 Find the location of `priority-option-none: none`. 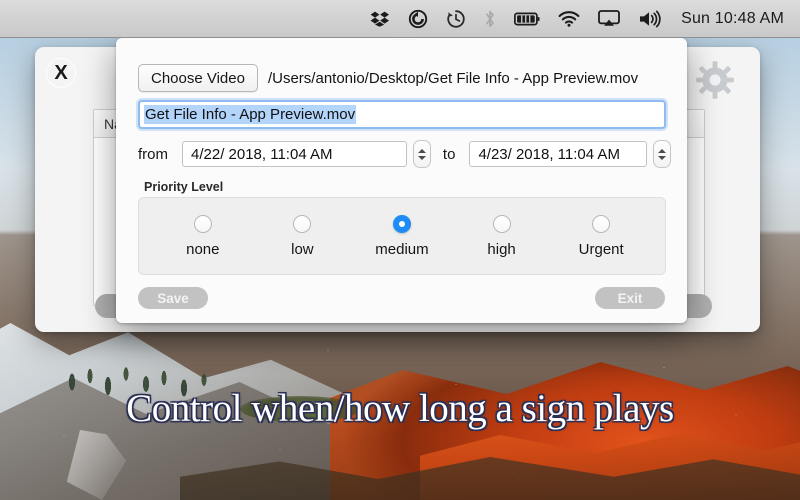

priority-option-none: none is located at coordinates (203, 236).